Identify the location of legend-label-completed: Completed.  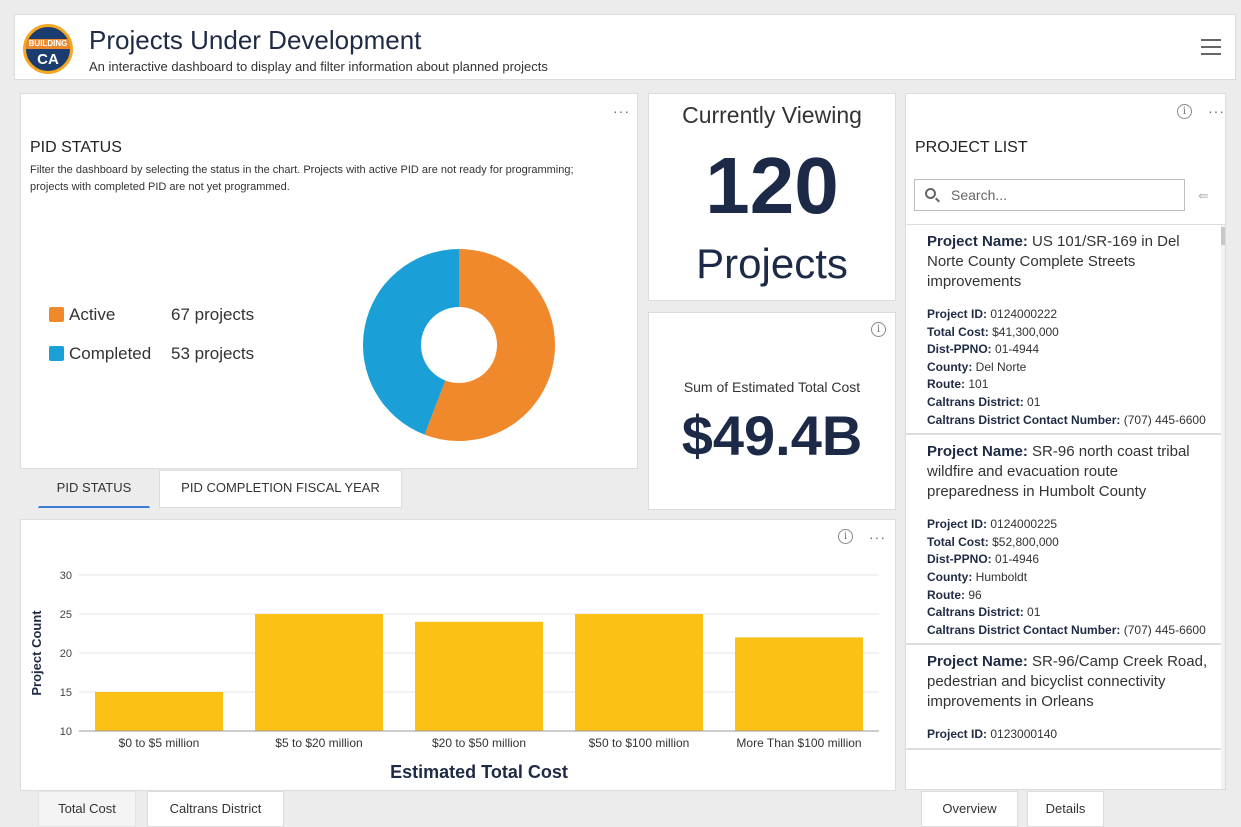
(110, 353).